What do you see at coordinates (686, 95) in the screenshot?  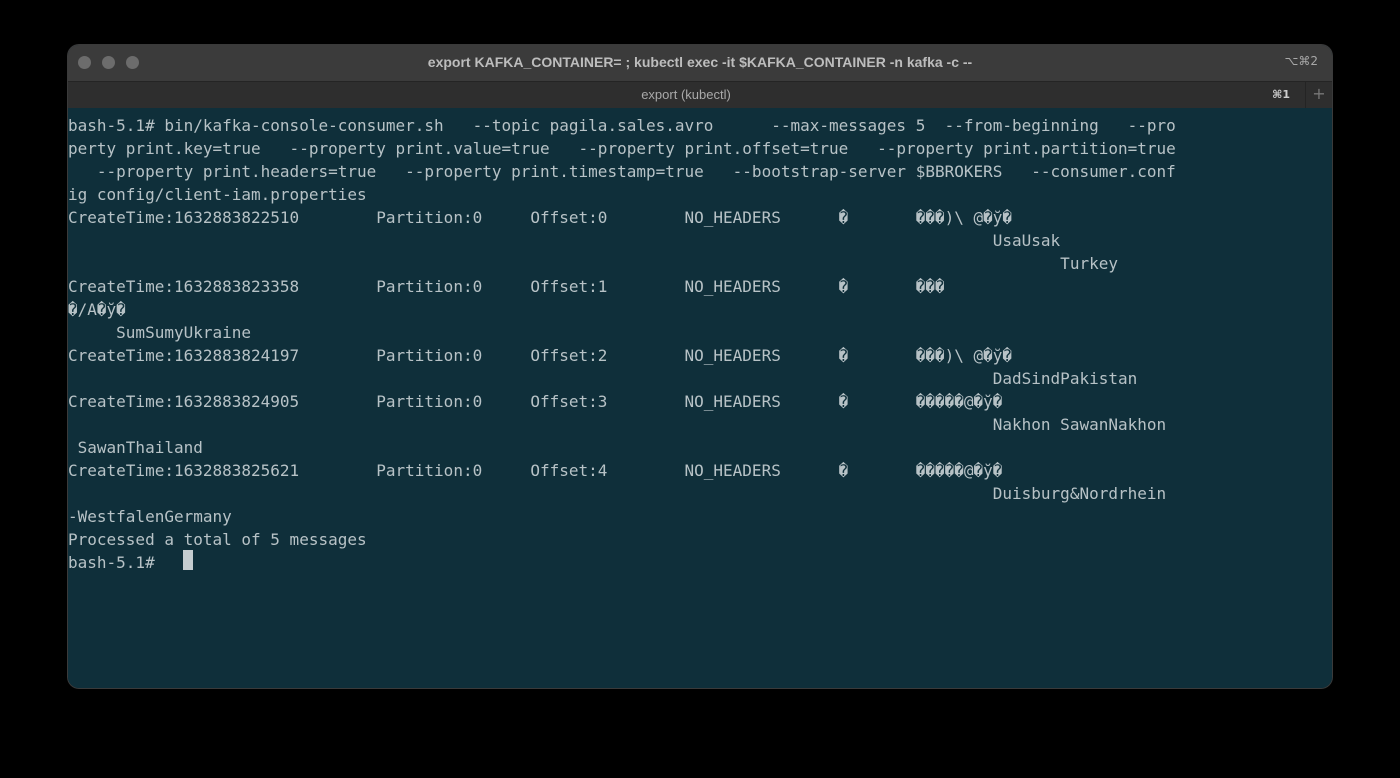 I see `tab-export-kubectl: export (kubectl)` at bounding box center [686, 95].